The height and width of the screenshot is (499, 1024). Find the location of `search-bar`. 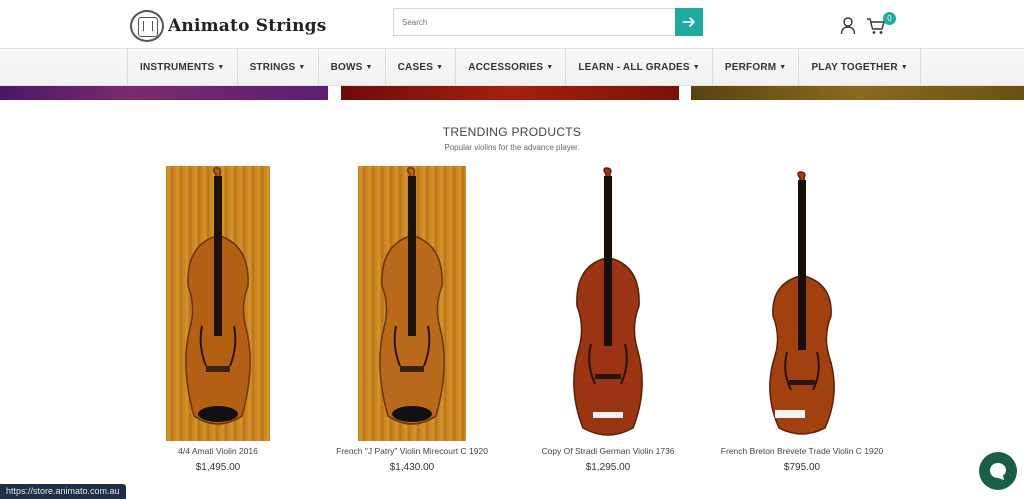

search-bar is located at coordinates (548, 22).